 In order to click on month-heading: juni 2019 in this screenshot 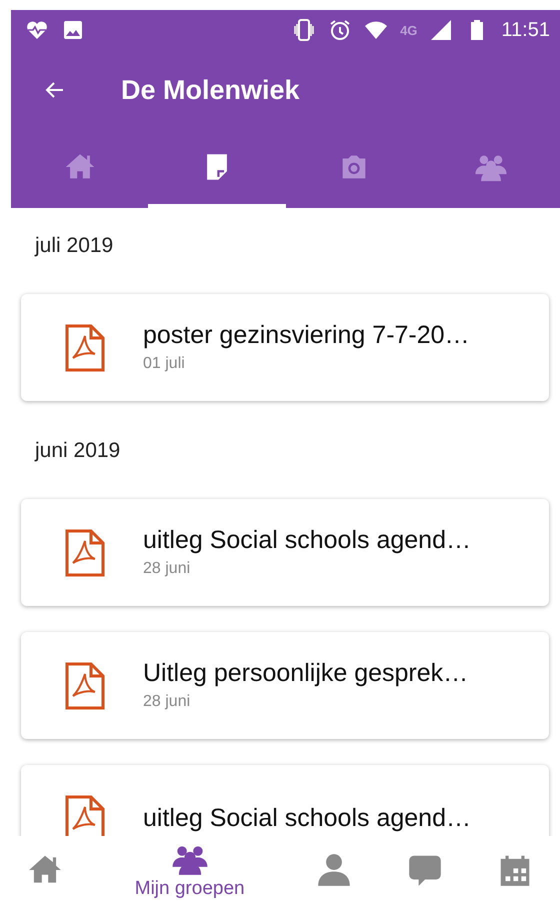, I will do `click(78, 451)`.